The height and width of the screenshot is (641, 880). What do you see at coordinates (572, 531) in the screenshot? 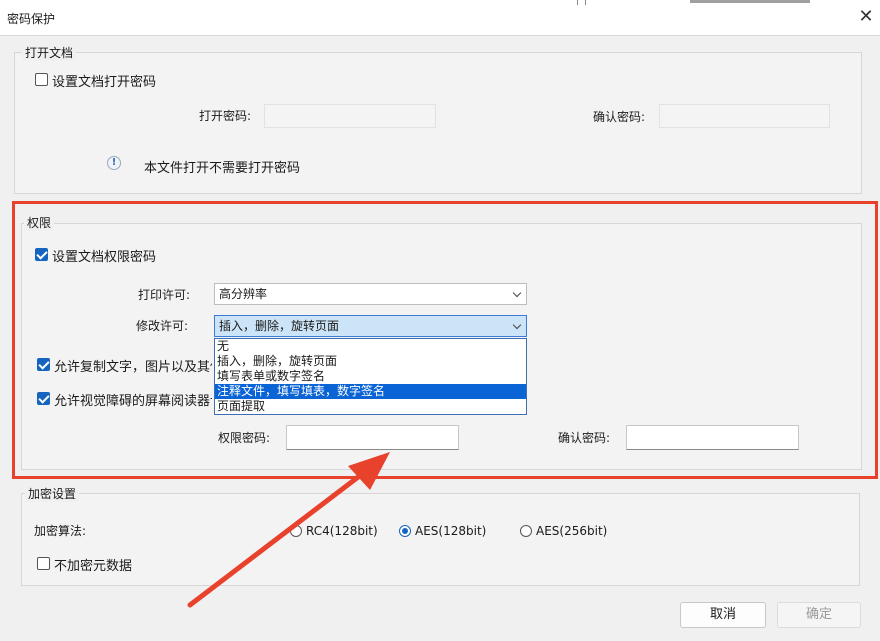
I see `radio-aes256-label: AES(256bit)` at bounding box center [572, 531].